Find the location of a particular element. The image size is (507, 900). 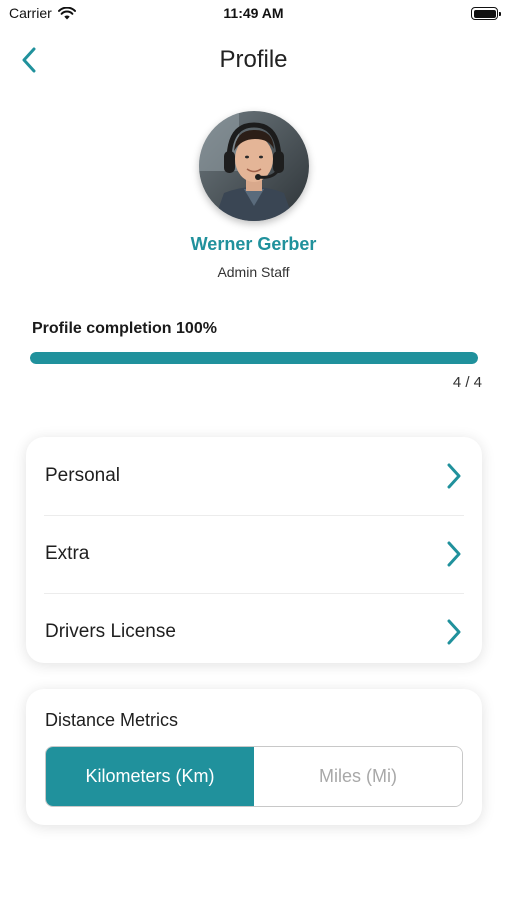

completion-count: 4 / 4 is located at coordinates (467, 382).